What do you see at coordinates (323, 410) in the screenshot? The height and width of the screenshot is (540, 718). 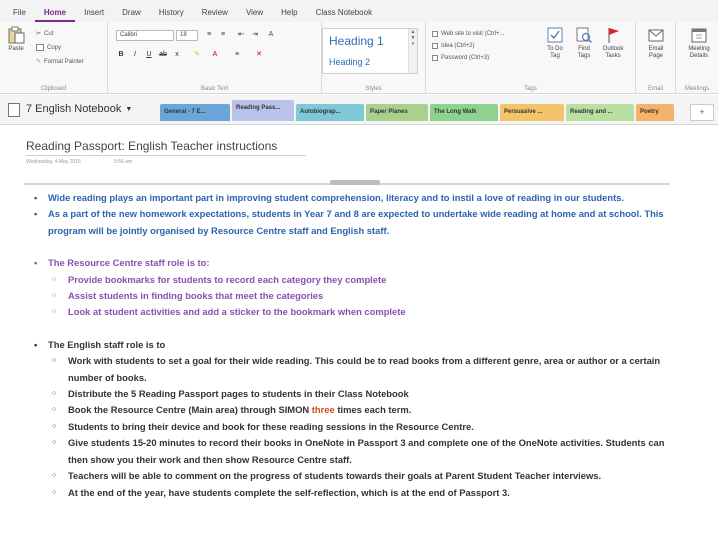 I see `book-item-highlight: three` at bounding box center [323, 410].